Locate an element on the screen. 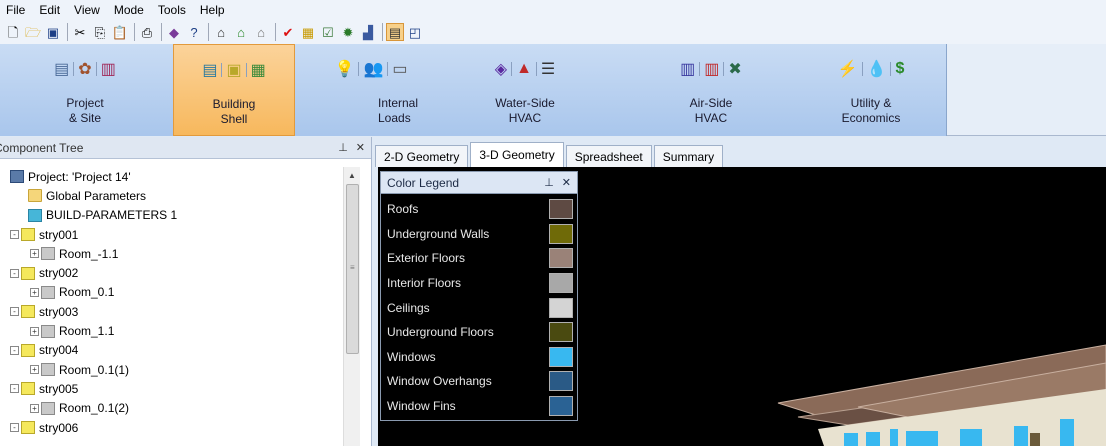 Image resolution: width=1106 pixels, height=446 pixels. view-toggle-icon: ▤ is located at coordinates (395, 32).